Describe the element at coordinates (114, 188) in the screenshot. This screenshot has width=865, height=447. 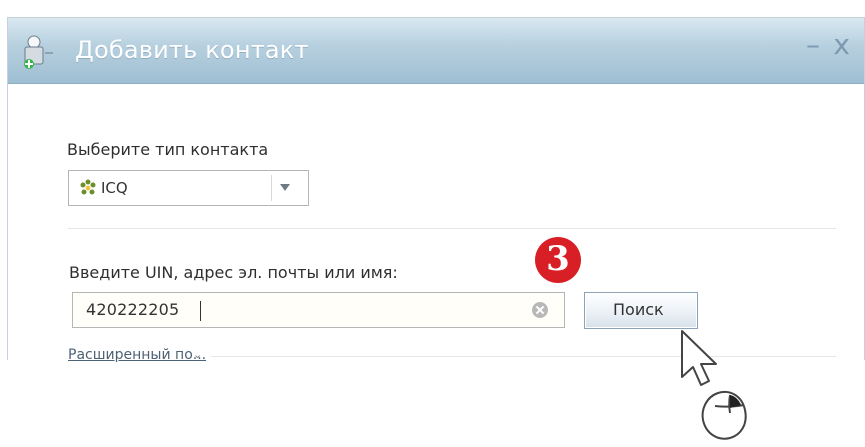
I see `selected-contact-type: ICQ` at that location.